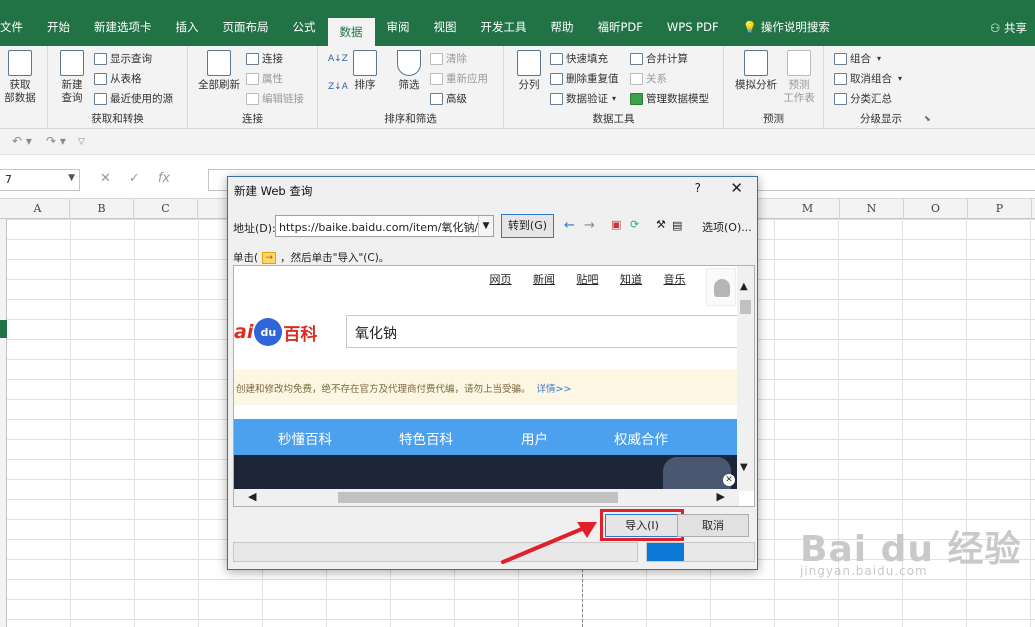  Describe the element at coordinates (529, 71) in the screenshot. I see `text-to-columns-button: 分列` at that location.